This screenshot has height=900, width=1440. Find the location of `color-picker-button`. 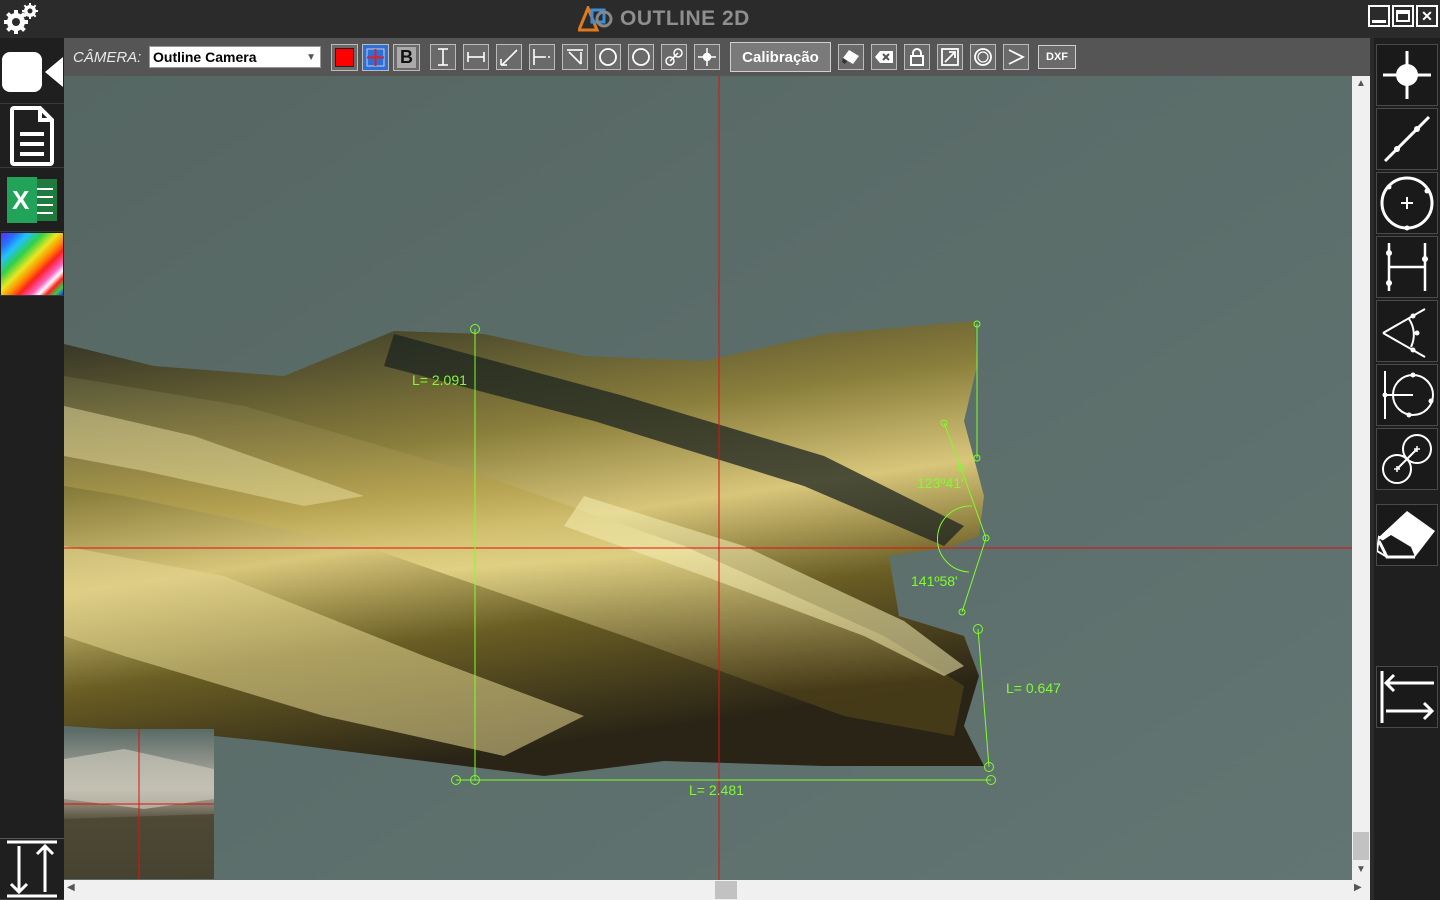

color-picker-button is located at coordinates (344, 57).